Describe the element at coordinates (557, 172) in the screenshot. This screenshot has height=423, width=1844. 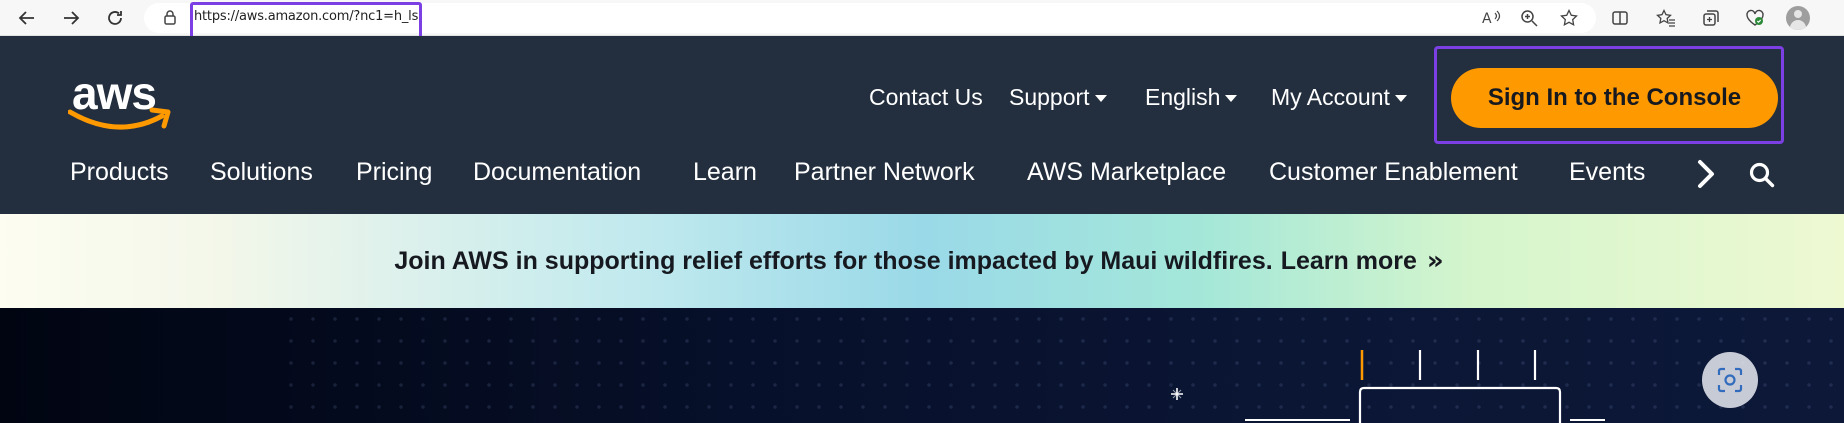
I see `nav-item-documentation: Documentation` at that location.